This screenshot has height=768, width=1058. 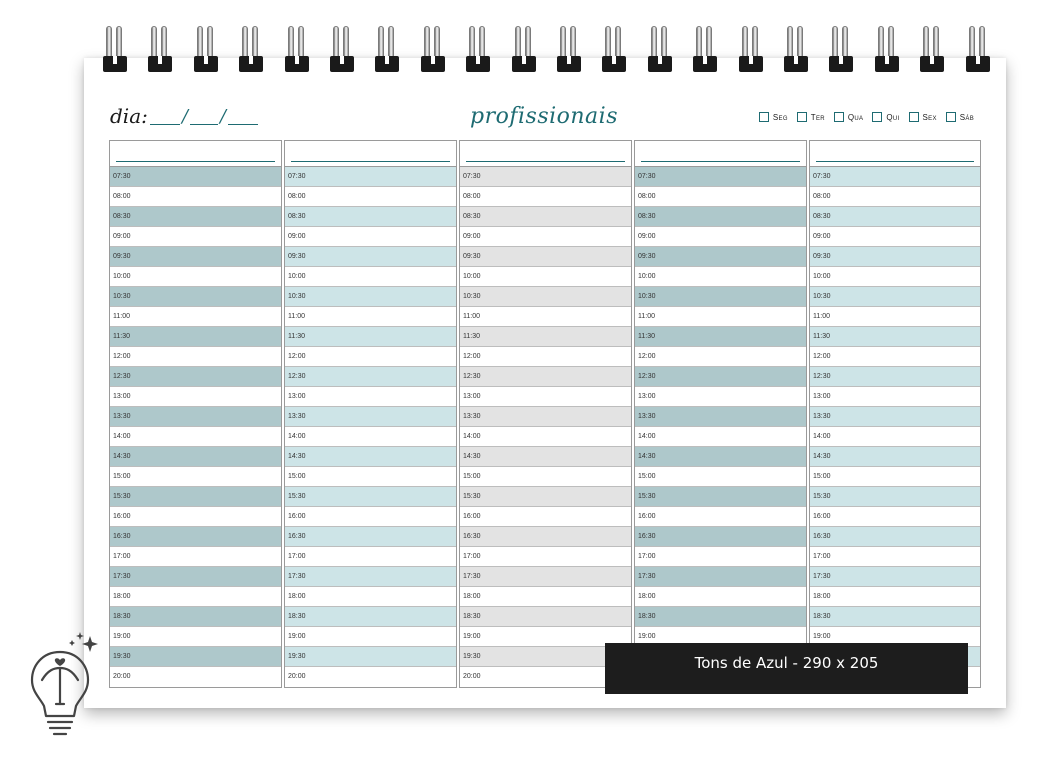 I want to click on weekday-ter: Ter, so click(x=810, y=117).